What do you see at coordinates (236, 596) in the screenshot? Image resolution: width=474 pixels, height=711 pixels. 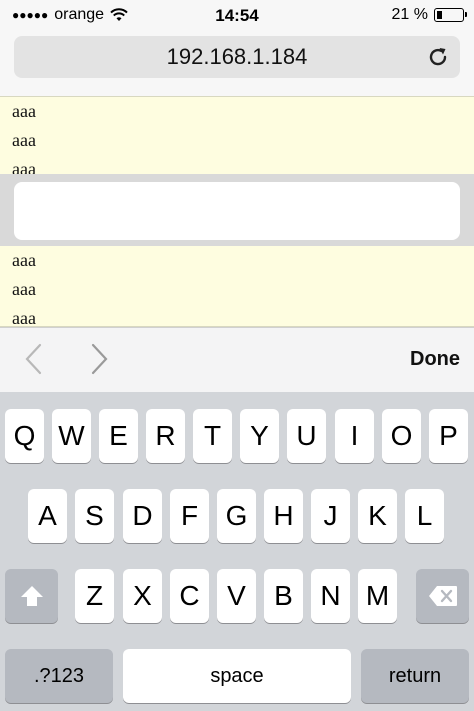 I see `key-v: V` at bounding box center [236, 596].